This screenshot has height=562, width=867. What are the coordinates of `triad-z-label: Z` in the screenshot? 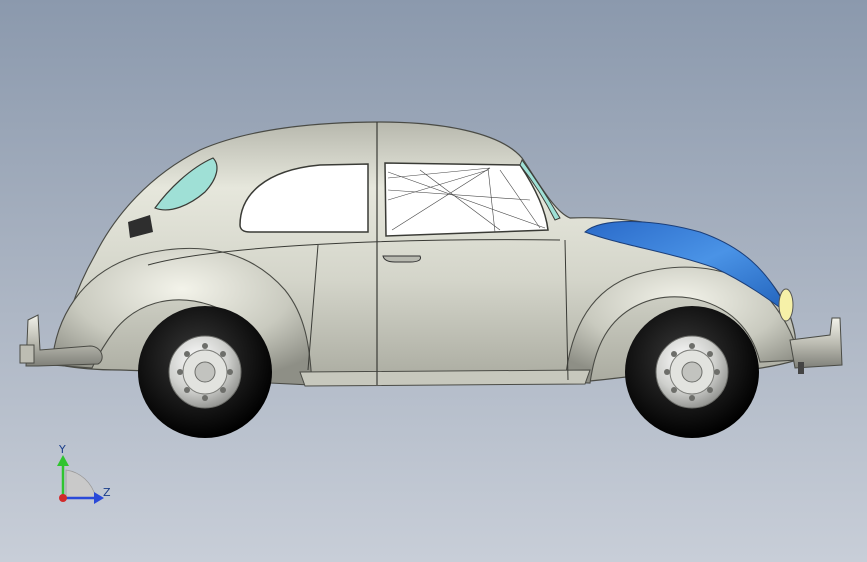 It's located at (107, 492).